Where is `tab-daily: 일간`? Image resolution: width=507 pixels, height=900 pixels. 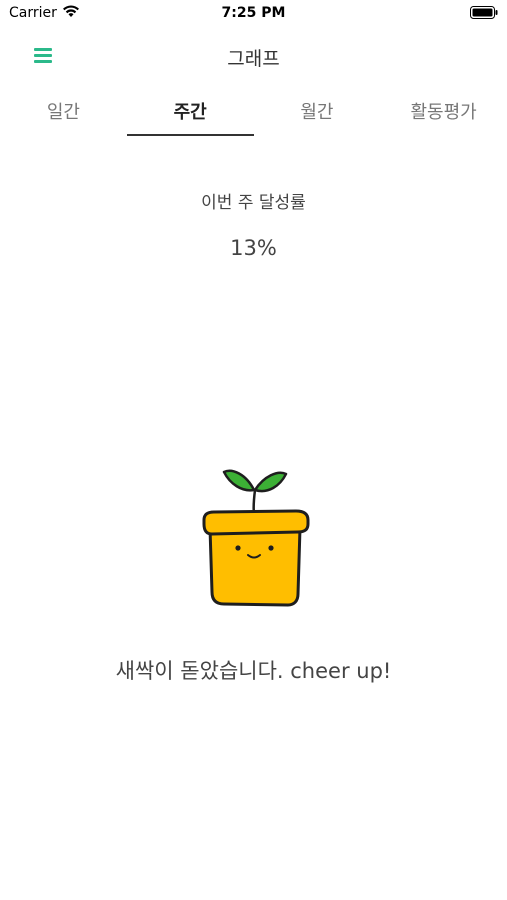
tab-daily: 일간 is located at coordinates (63, 113).